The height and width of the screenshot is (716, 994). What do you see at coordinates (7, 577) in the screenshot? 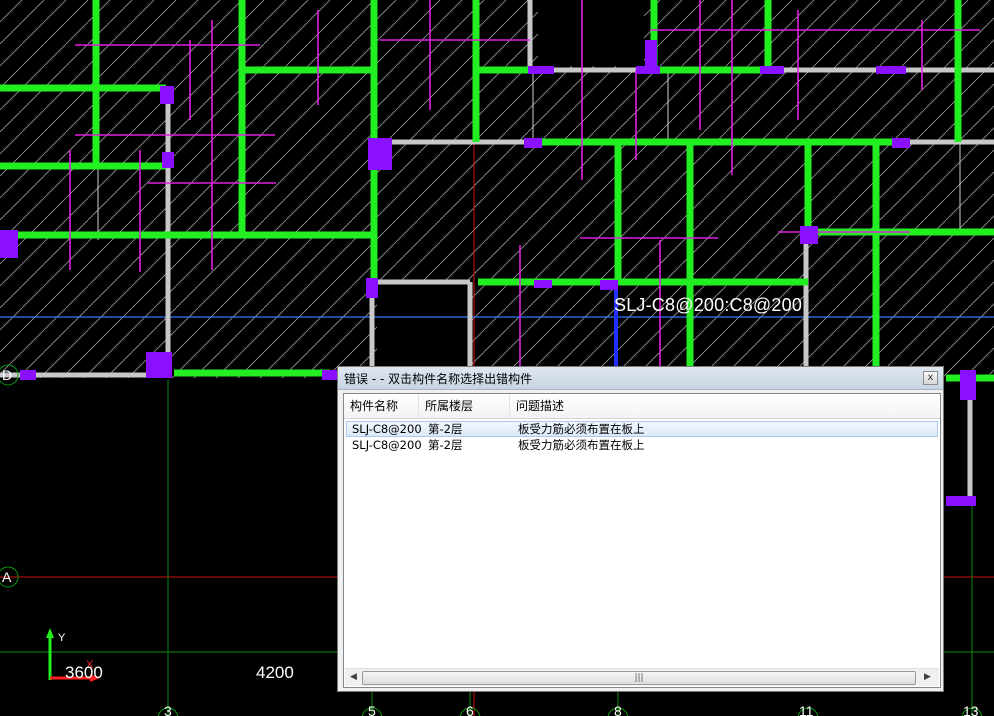
I see `grid-label-a: A` at bounding box center [7, 577].